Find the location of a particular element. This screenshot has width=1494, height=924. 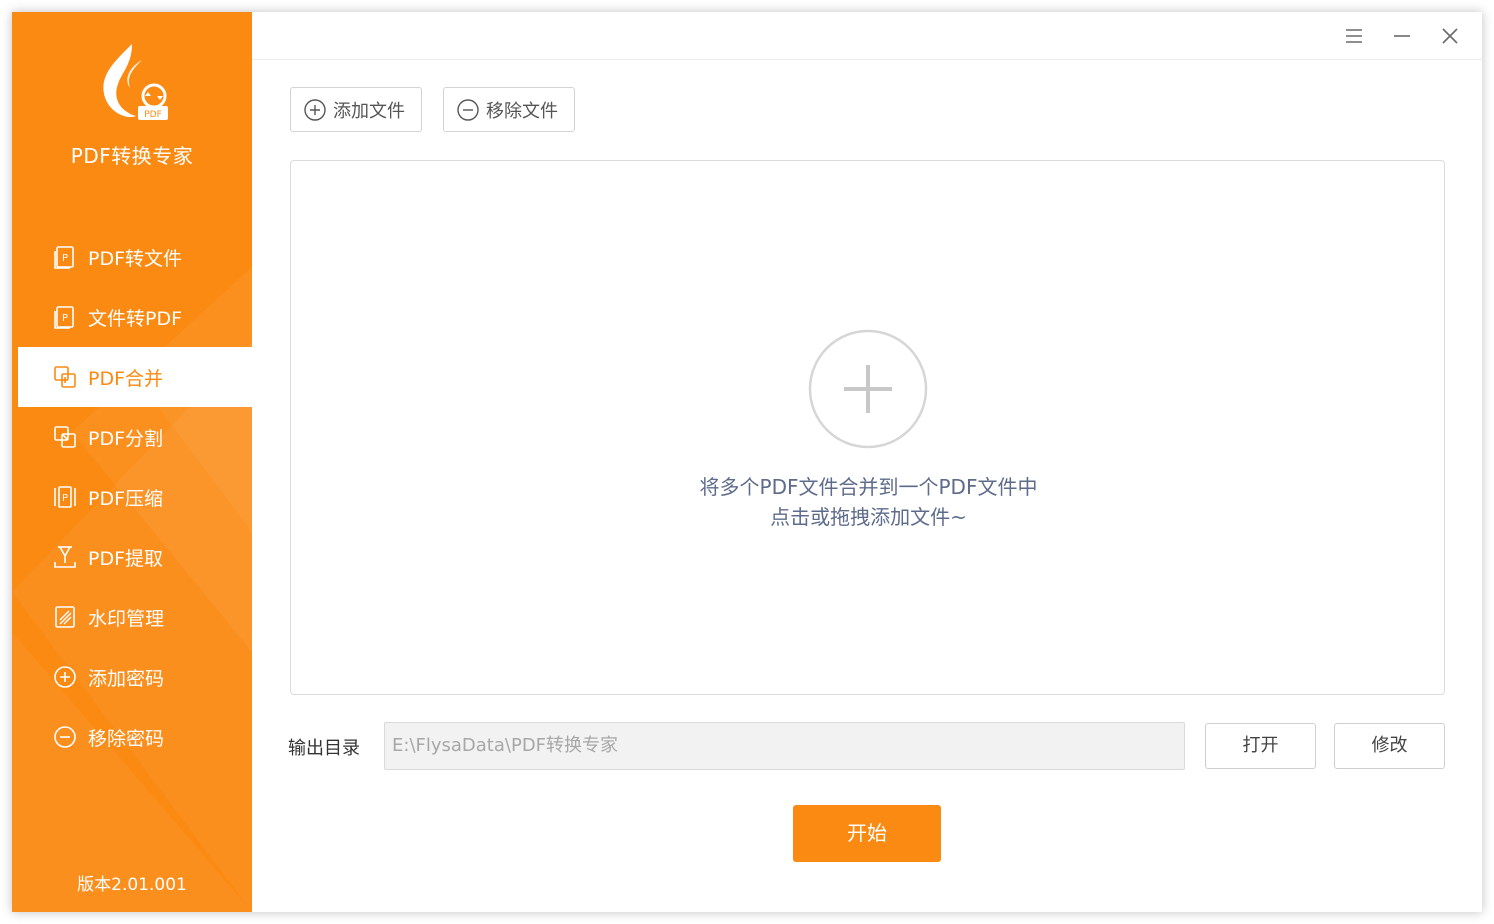

sidebar-item-pdf-merge: PDF合并 is located at coordinates (135, 377).